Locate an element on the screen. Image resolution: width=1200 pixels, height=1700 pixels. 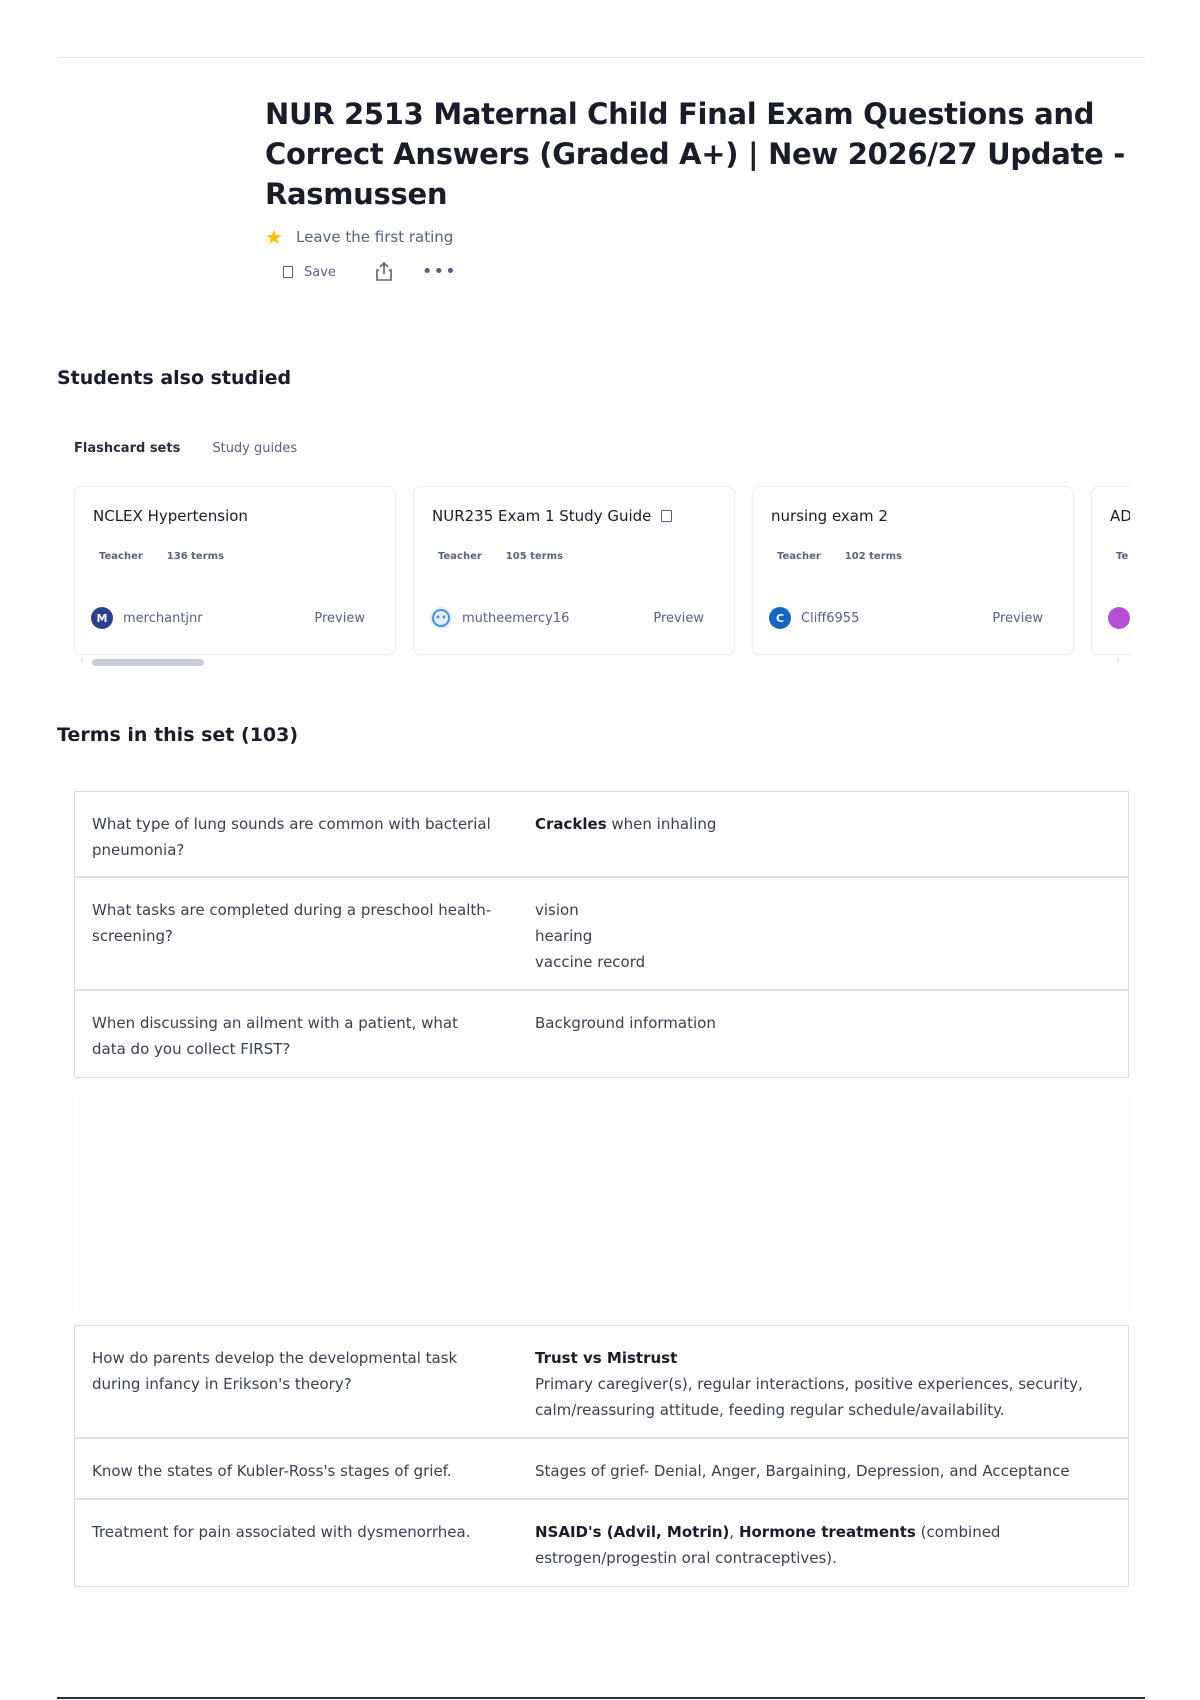
study-guide-icon is located at coordinates (667, 516).